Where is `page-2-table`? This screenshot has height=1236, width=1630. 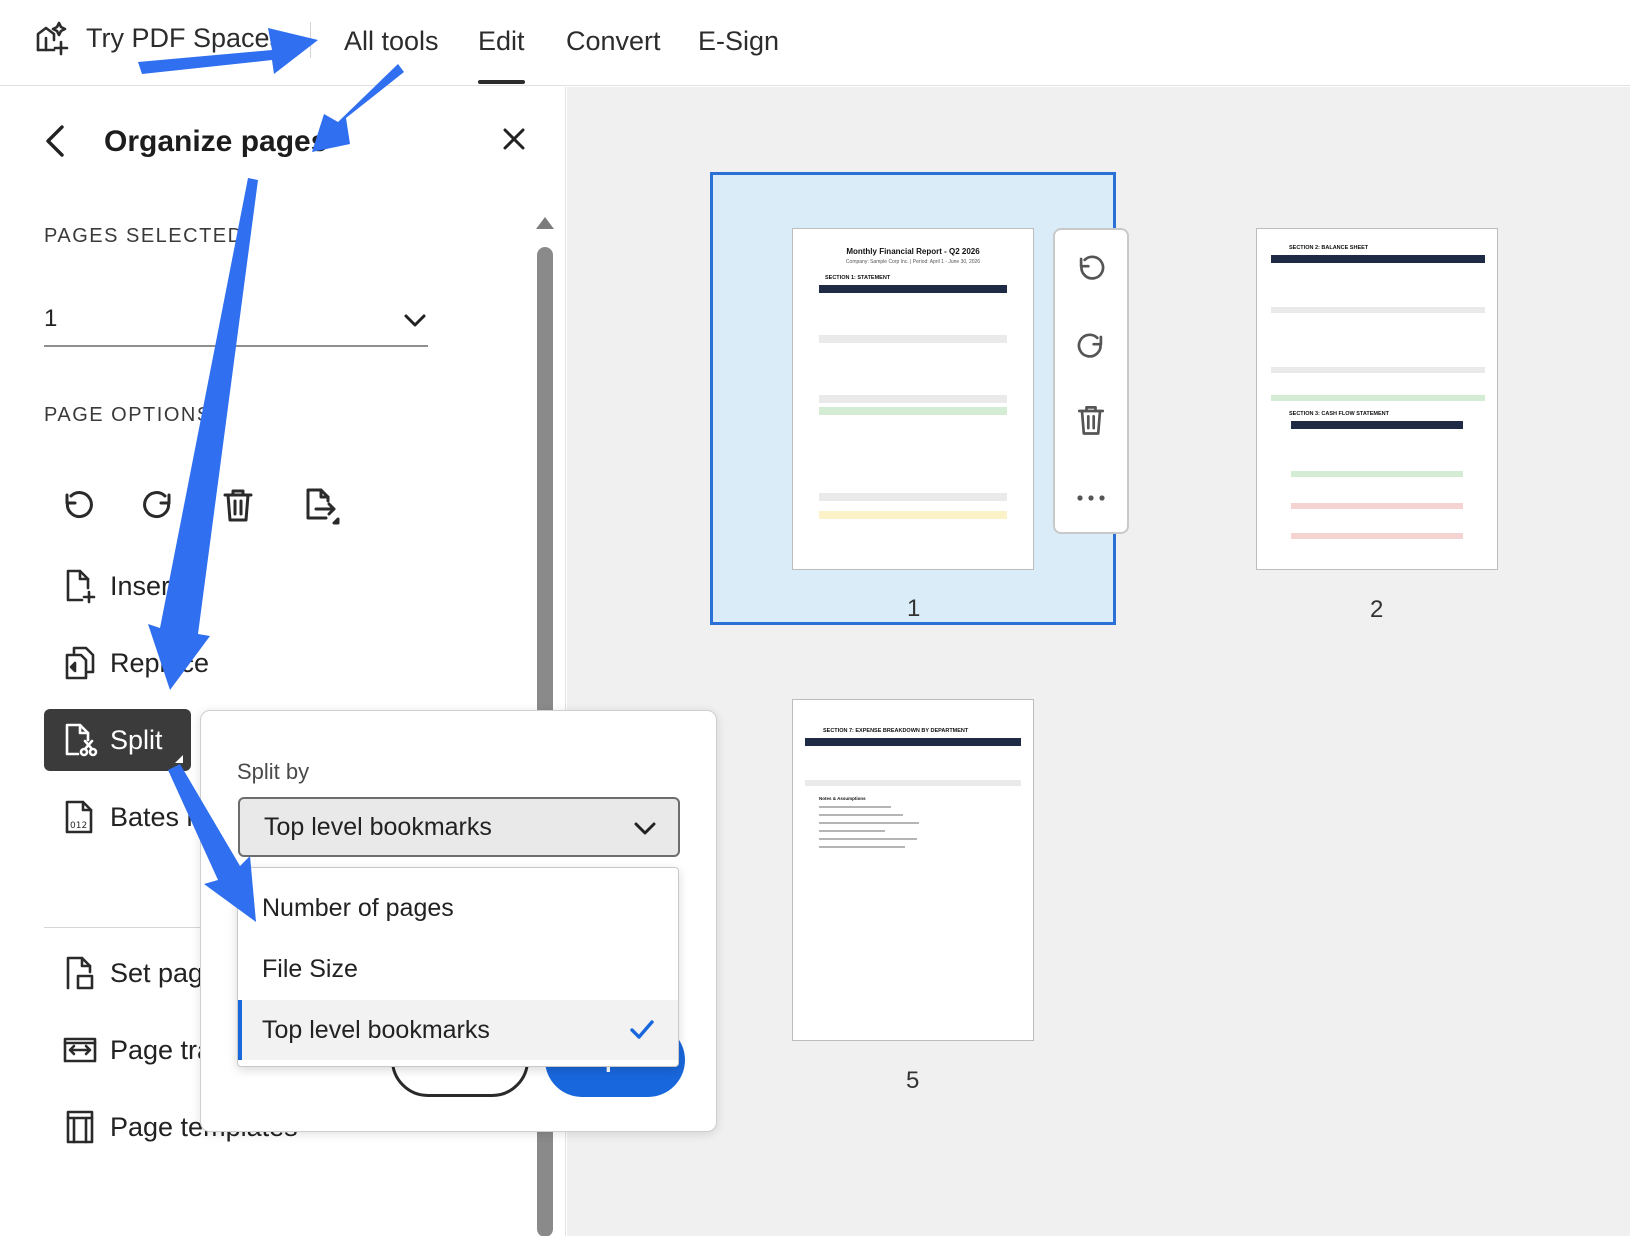
page-2-table is located at coordinates (1378, 328).